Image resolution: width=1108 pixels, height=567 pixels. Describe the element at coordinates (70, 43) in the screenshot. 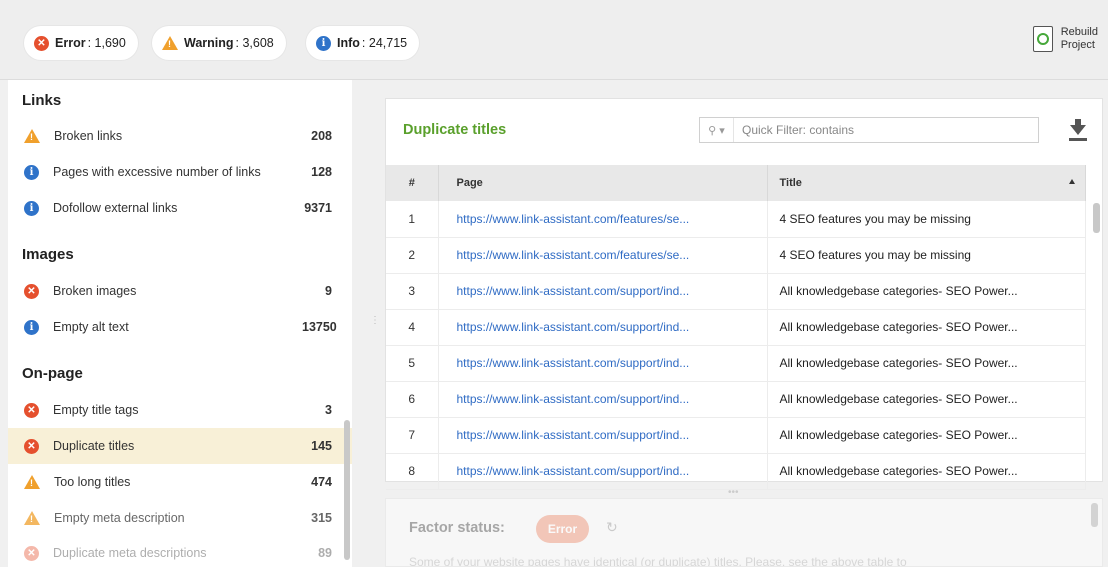

I see `error-label: Error` at that location.